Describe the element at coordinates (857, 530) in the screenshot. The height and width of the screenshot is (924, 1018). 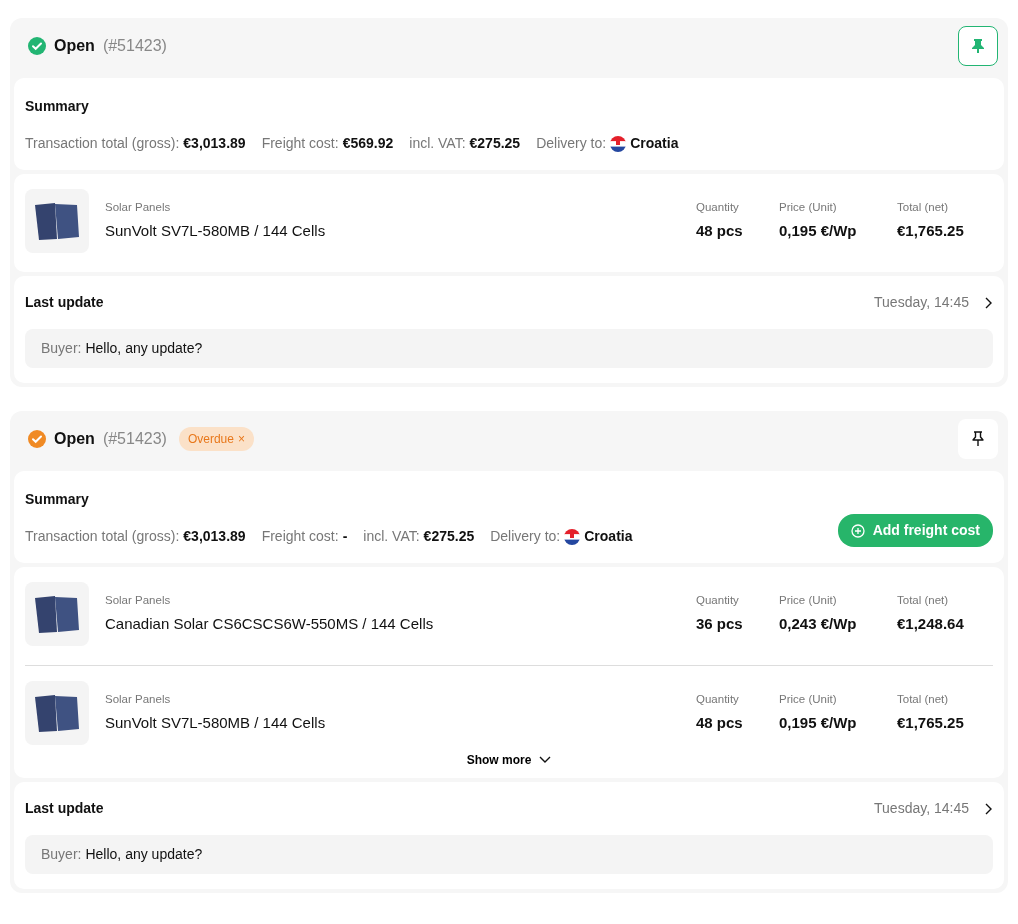
I see `plus-circle-icon` at that location.